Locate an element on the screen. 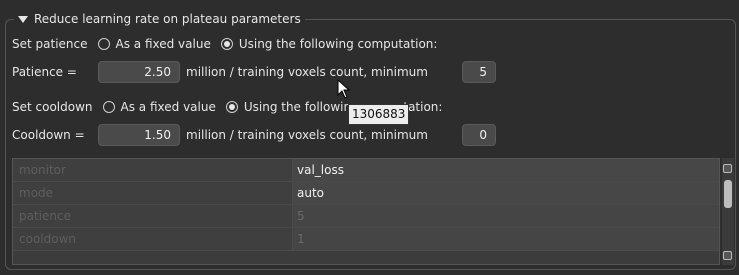  scroll-up-button is located at coordinates (727, 168).